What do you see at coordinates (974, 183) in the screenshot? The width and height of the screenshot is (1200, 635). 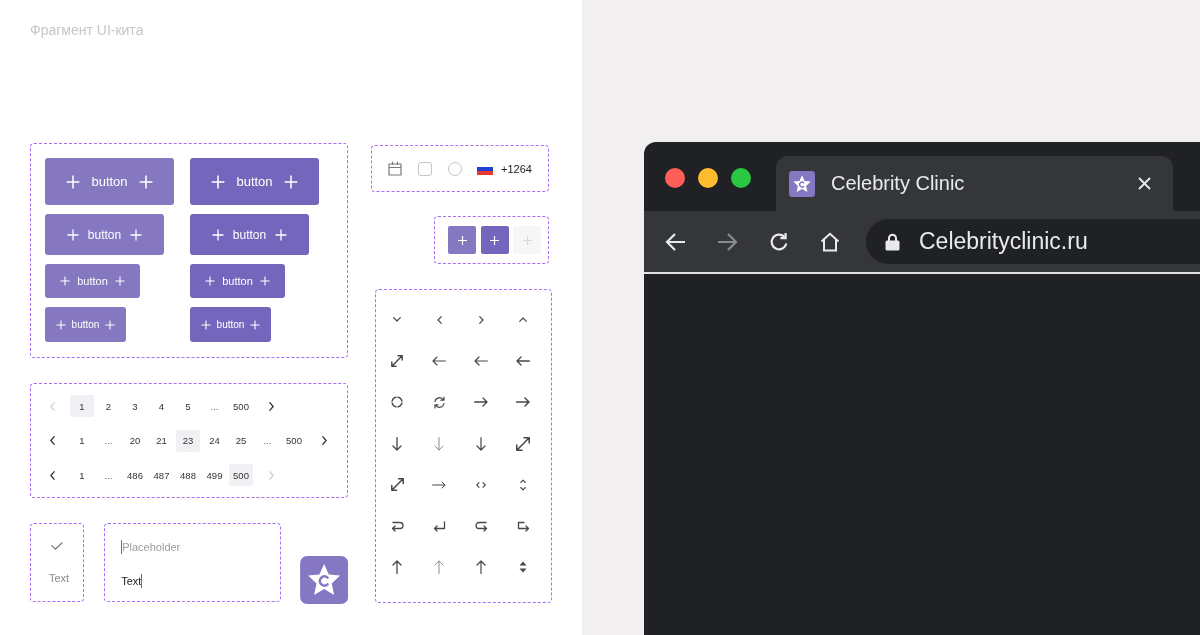 I see `browser-tab: Celebrity Clinic` at bounding box center [974, 183].